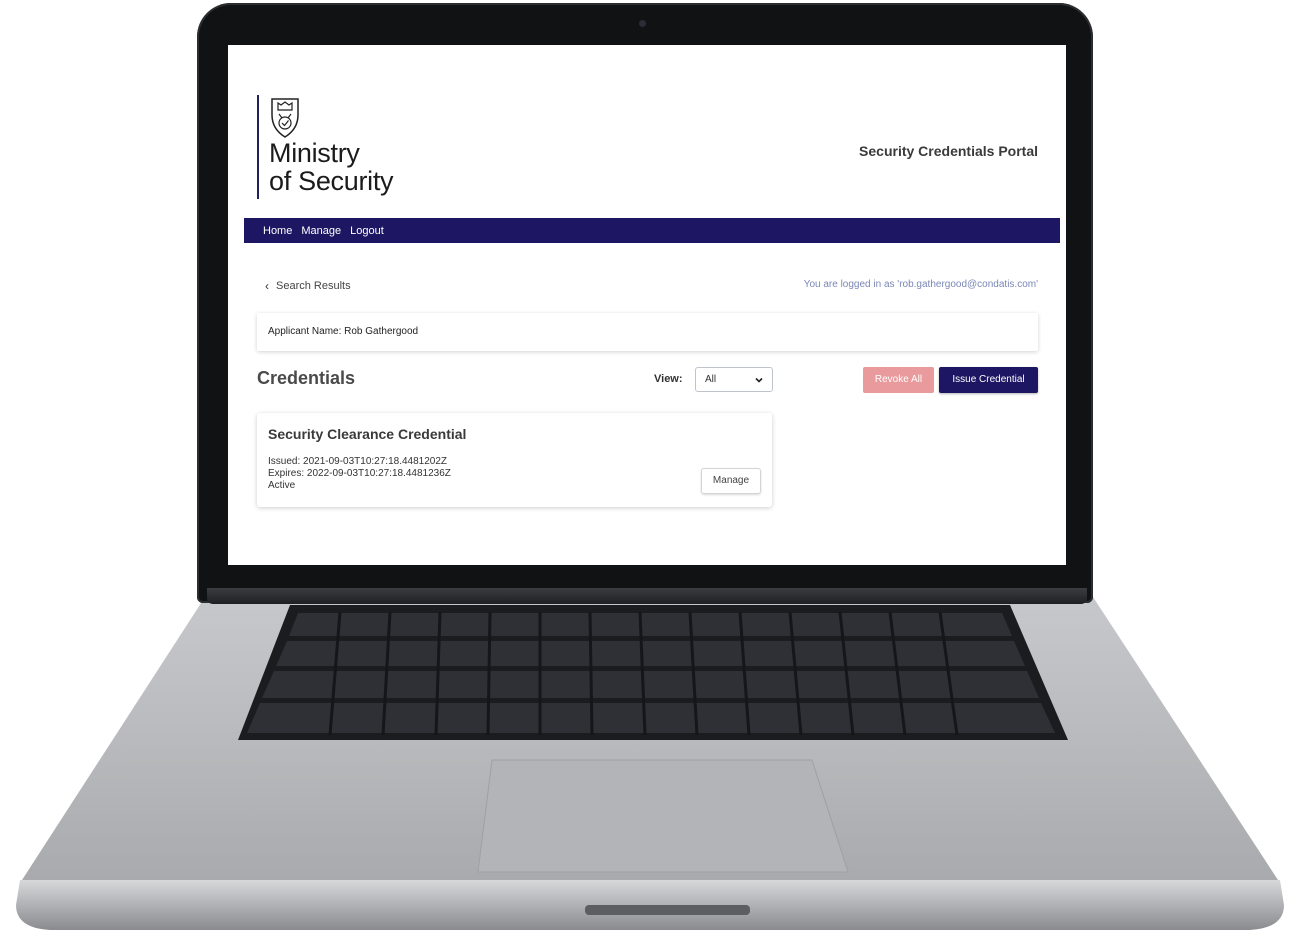  Describe the element at coordinates (652, 230) in the screenshot. I see `main-nav: Home Manage Logout` at that location.